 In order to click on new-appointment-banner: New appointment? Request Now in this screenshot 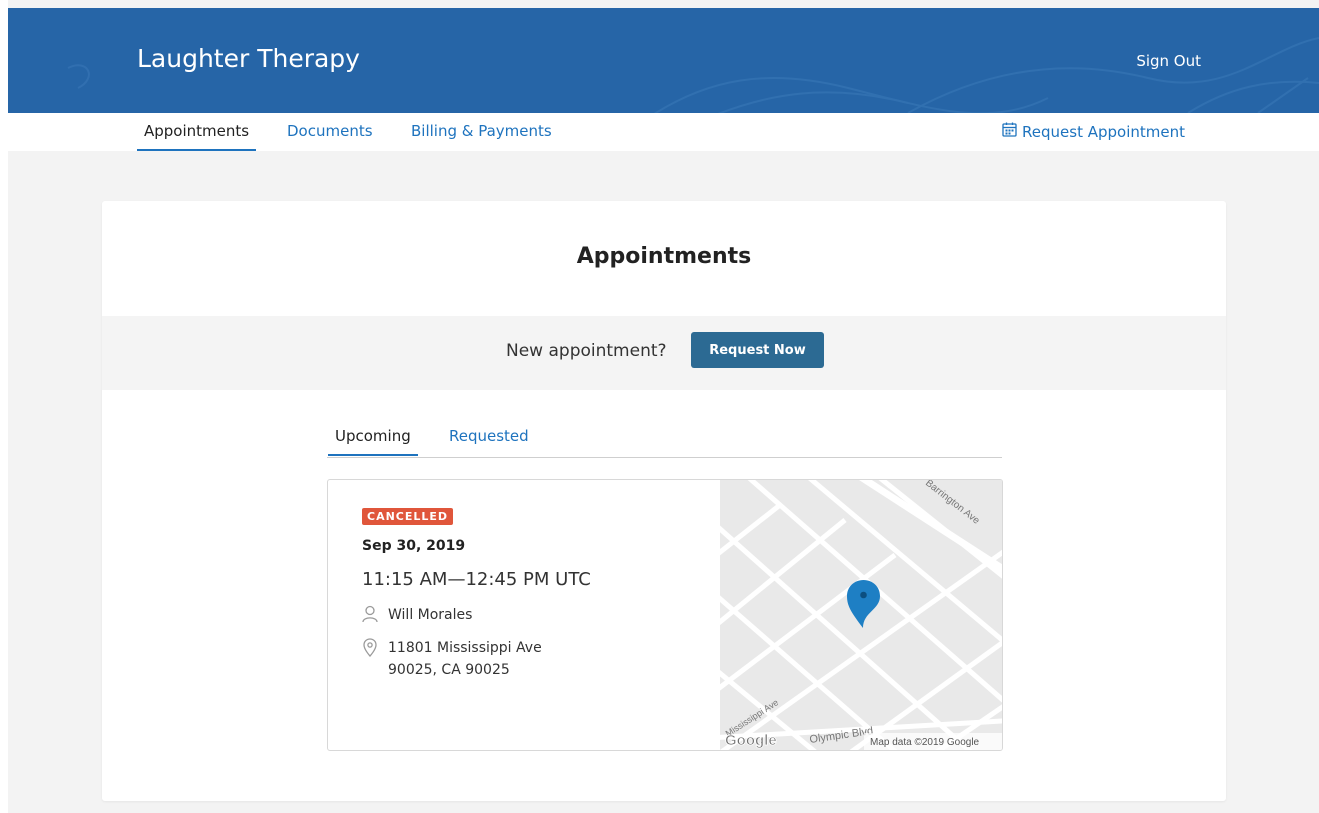, I will do `click(664, 353)`.